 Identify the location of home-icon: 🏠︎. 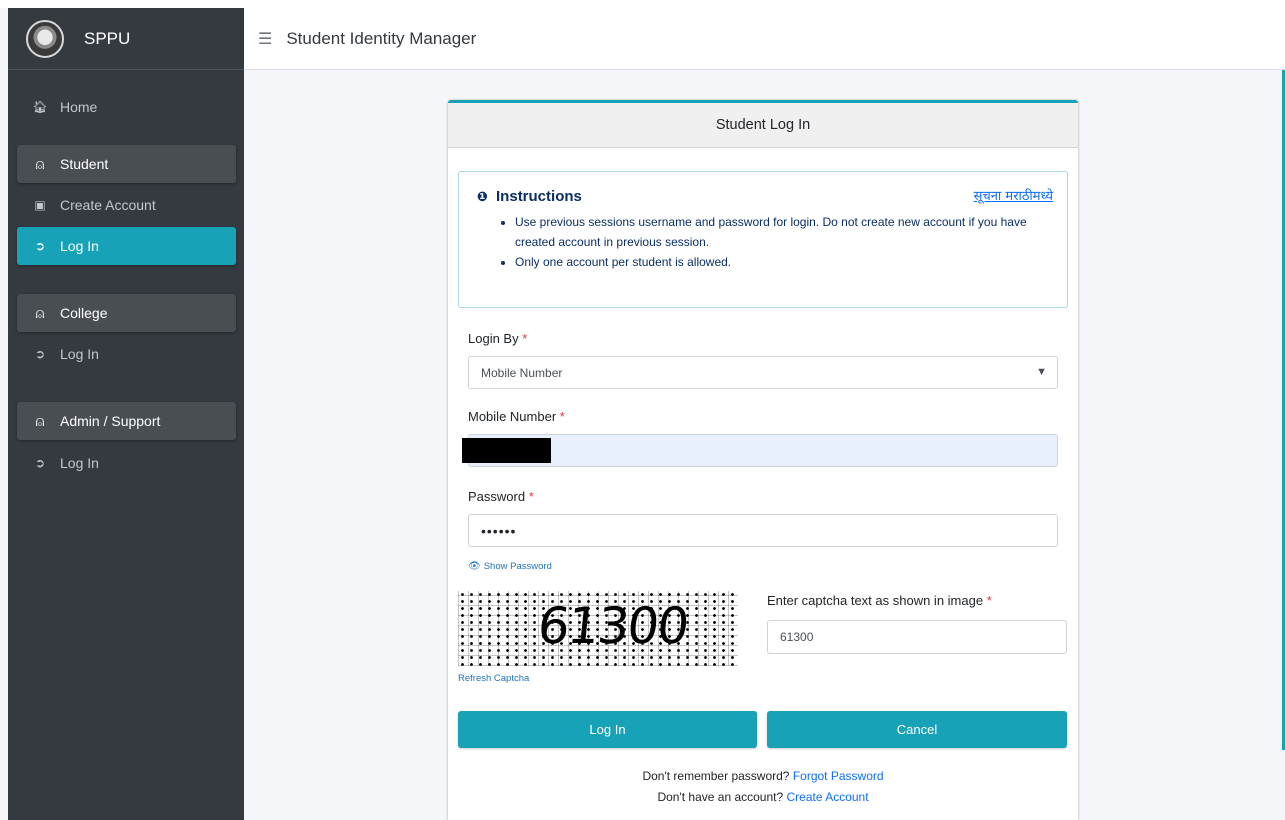
(40, 107).